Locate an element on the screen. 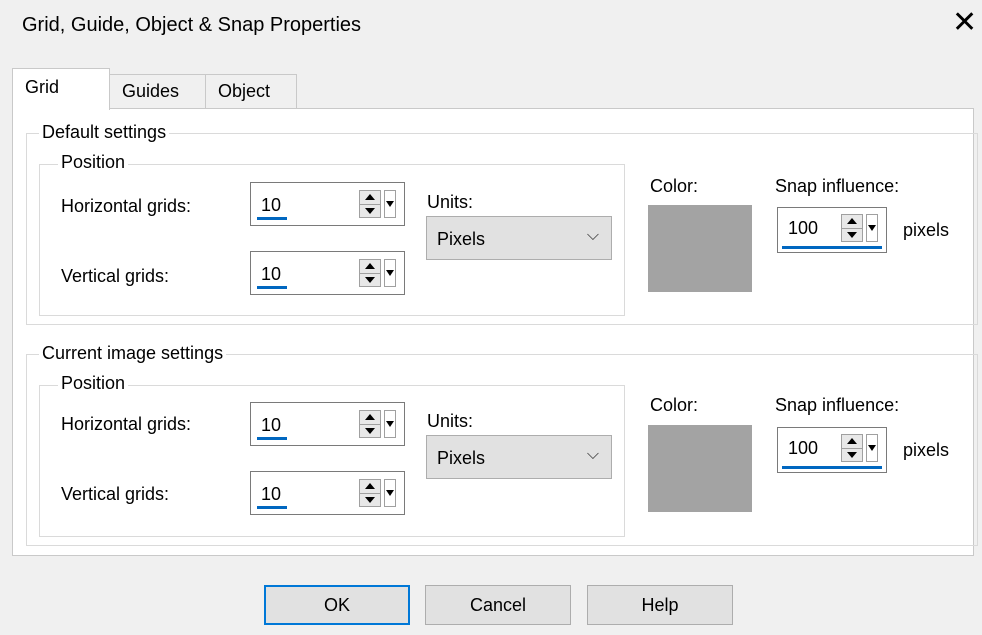 The image size is (982, 635). tab-object: Object is located at coordinates (251, 91).